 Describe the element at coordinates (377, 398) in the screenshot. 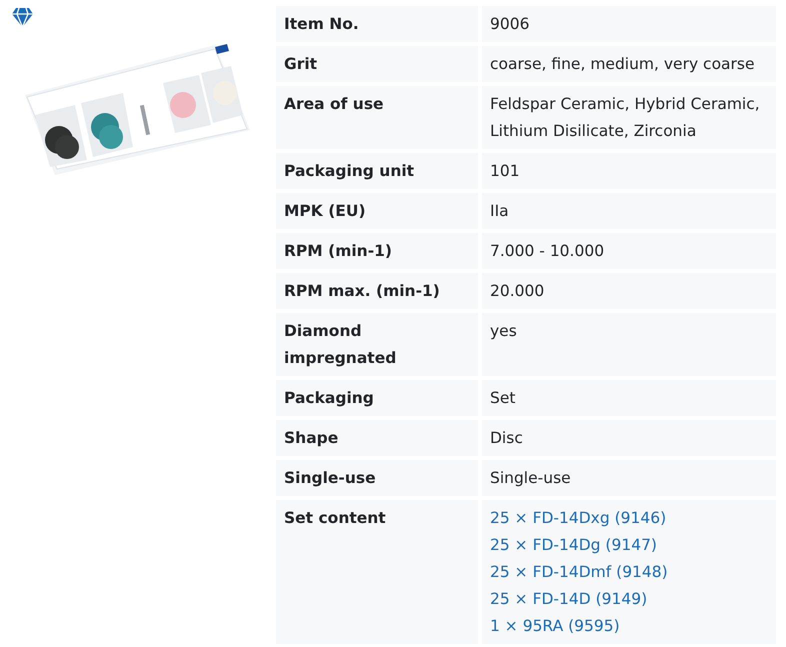

I see `table-cell: Packaging` at that location.